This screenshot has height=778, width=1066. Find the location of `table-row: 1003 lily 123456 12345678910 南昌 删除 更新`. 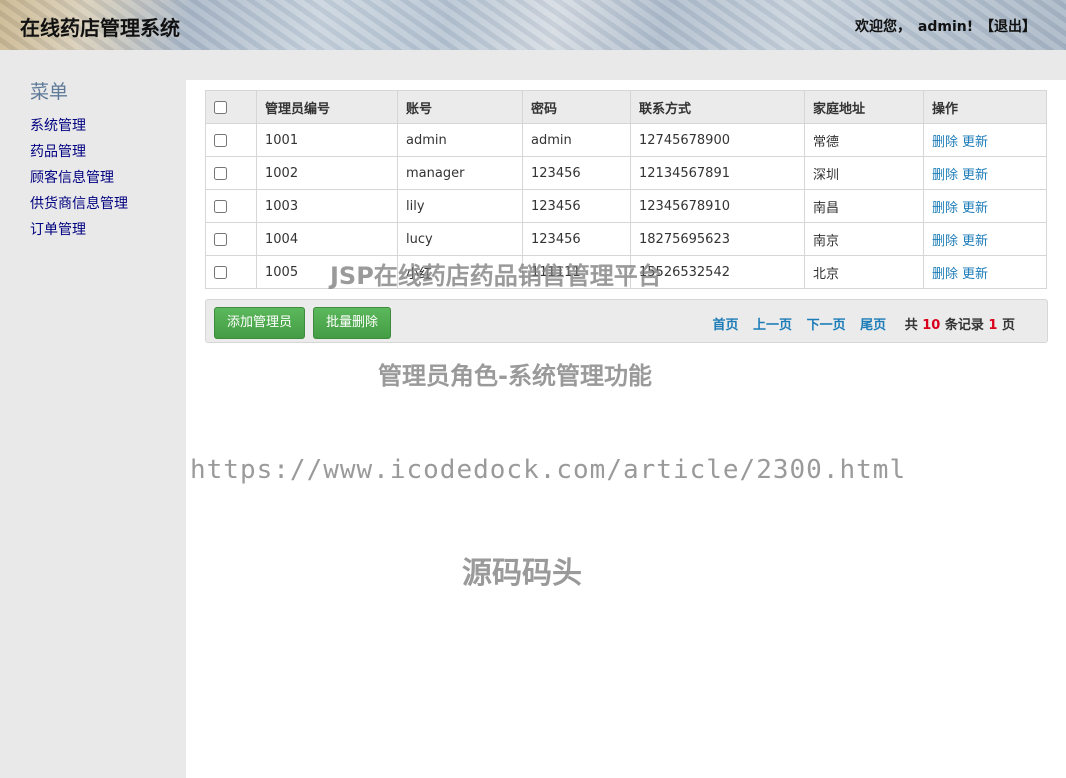

table-row: 1003 lily 123456 12345678910 南昌 删除 更新 is located at coordinates (626, 206).